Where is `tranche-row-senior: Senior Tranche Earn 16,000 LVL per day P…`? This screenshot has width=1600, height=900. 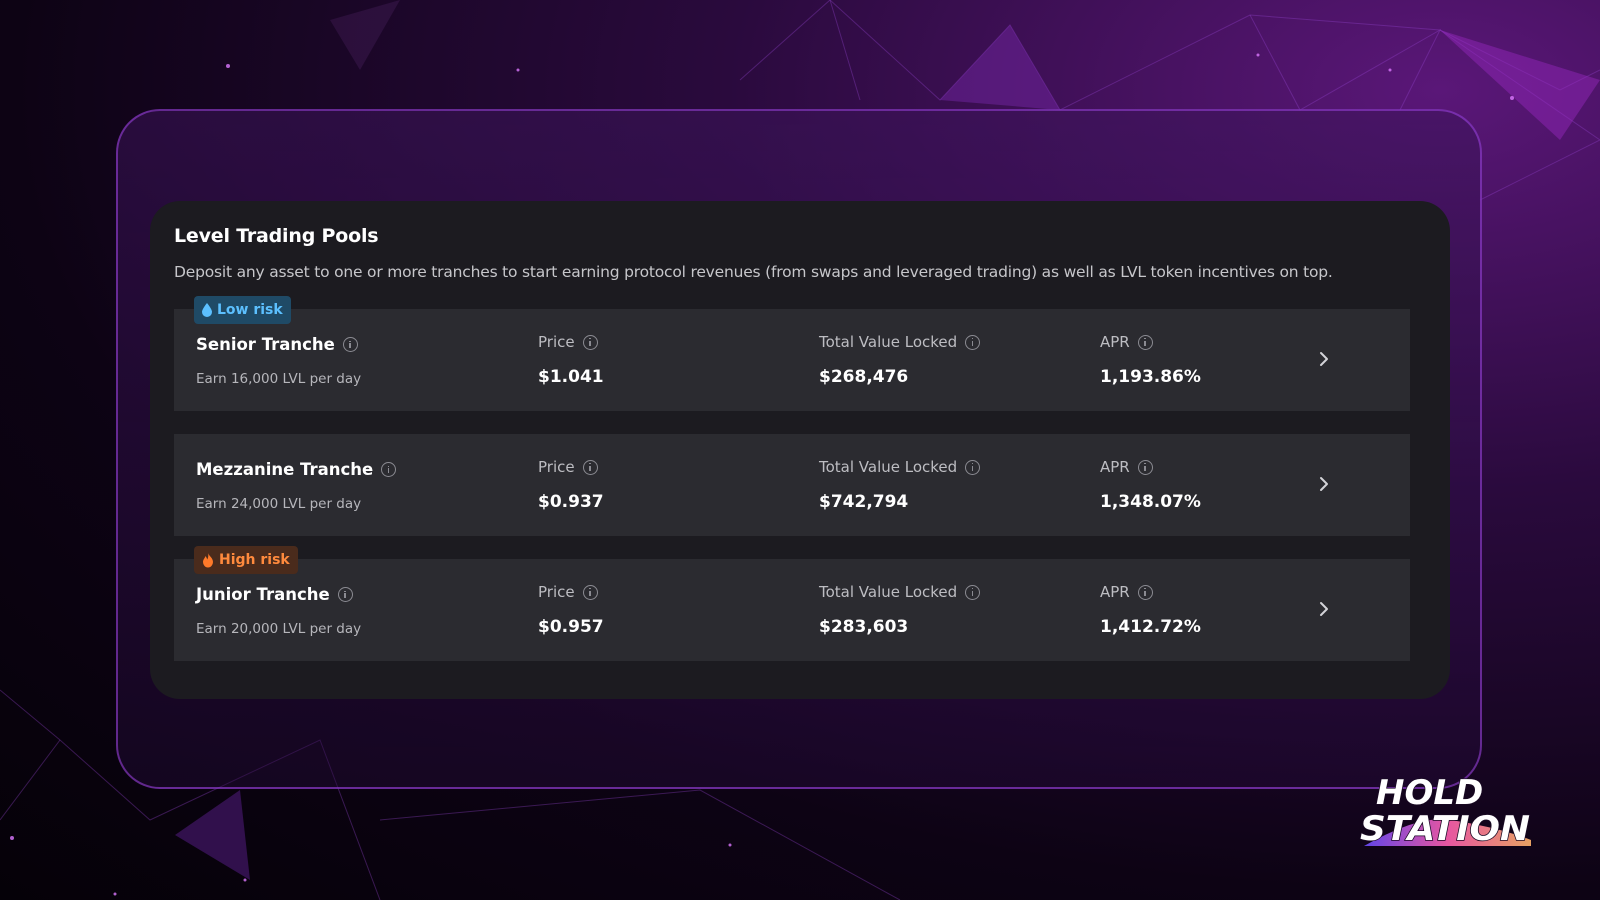 tranche-row-senior: Senior Tranche Earn 16,000 LVL per day P… is located at coordinates (792, 360).